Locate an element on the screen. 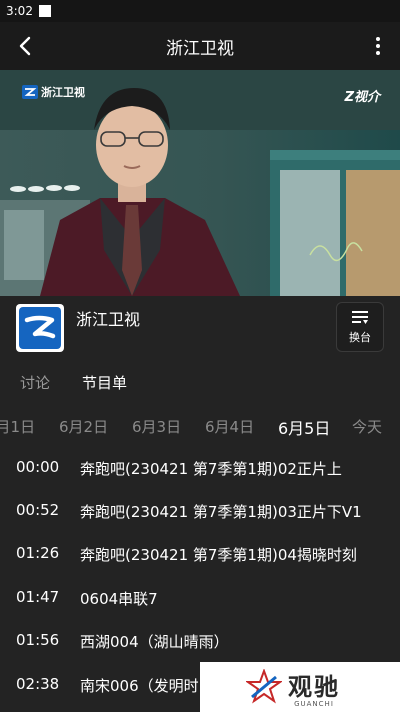 Image resolution: width=400 pixels, height=712 pixels. watermark-text-block: 观驰 GUANCHI is located at coordinates (314, 687).